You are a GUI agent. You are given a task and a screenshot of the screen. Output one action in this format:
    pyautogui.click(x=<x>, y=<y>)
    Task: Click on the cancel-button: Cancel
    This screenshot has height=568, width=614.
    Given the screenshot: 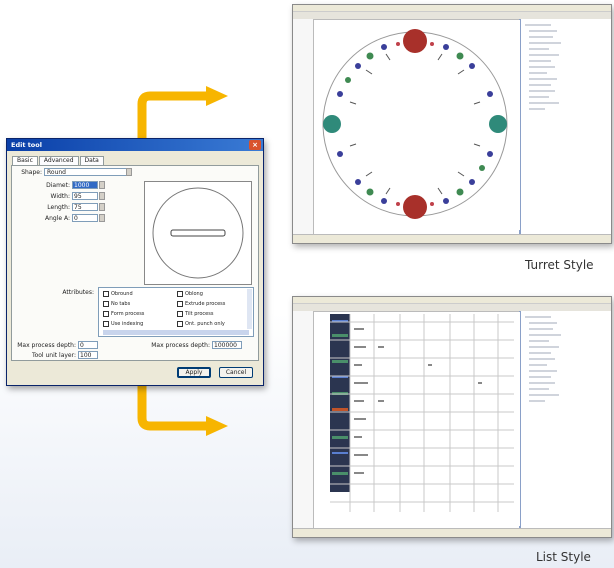 What is the action you would take?
    pyautogui.click(x=236, y=372)
    